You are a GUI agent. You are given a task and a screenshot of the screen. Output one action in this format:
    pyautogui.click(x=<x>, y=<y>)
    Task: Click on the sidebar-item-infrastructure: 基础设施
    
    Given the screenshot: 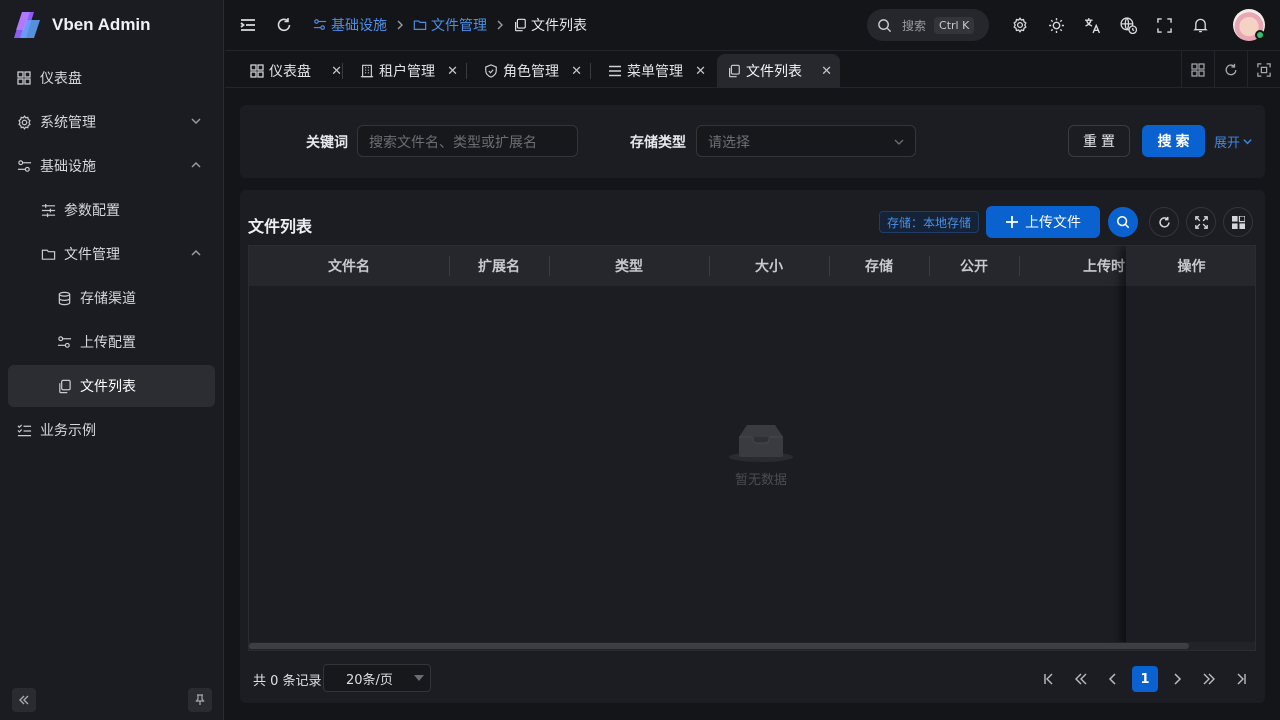 What is the action you would take?
    pyautogui.click(x=111, y=166)
    